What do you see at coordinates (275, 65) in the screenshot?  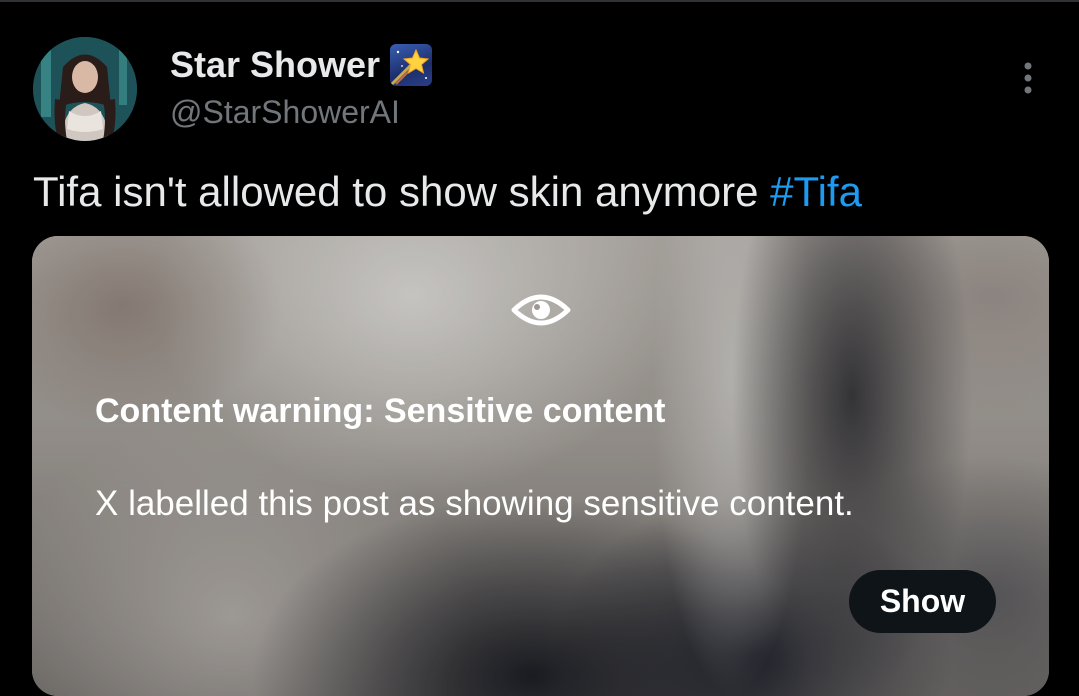 I see `display-name: Star Shower` at bounding box center [275, 65].